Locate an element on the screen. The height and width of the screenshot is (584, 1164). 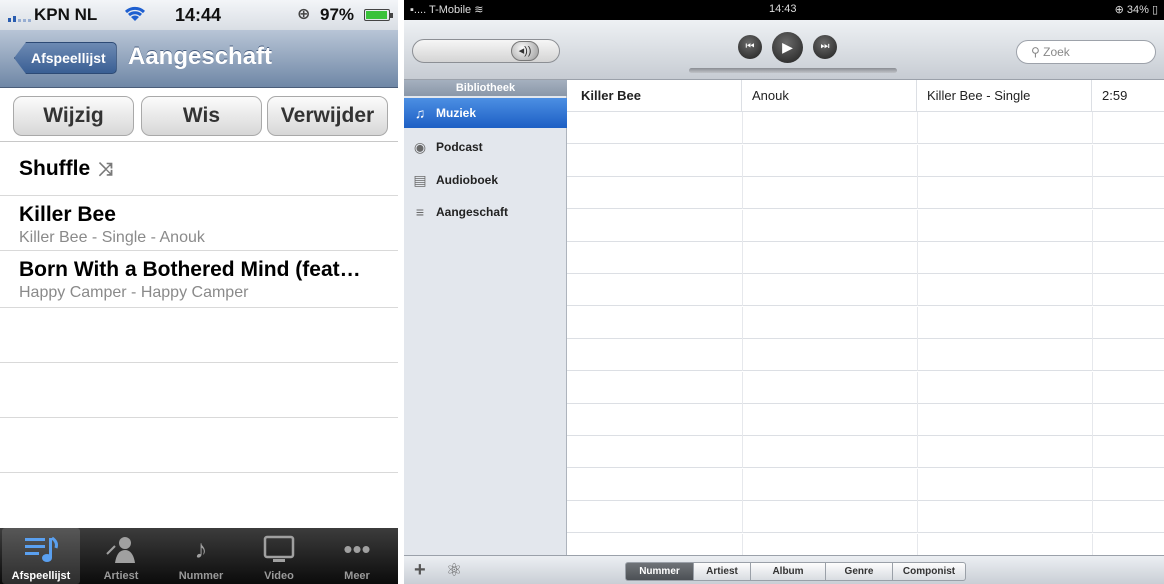
battery-icon is located at coordinates (378, 15).